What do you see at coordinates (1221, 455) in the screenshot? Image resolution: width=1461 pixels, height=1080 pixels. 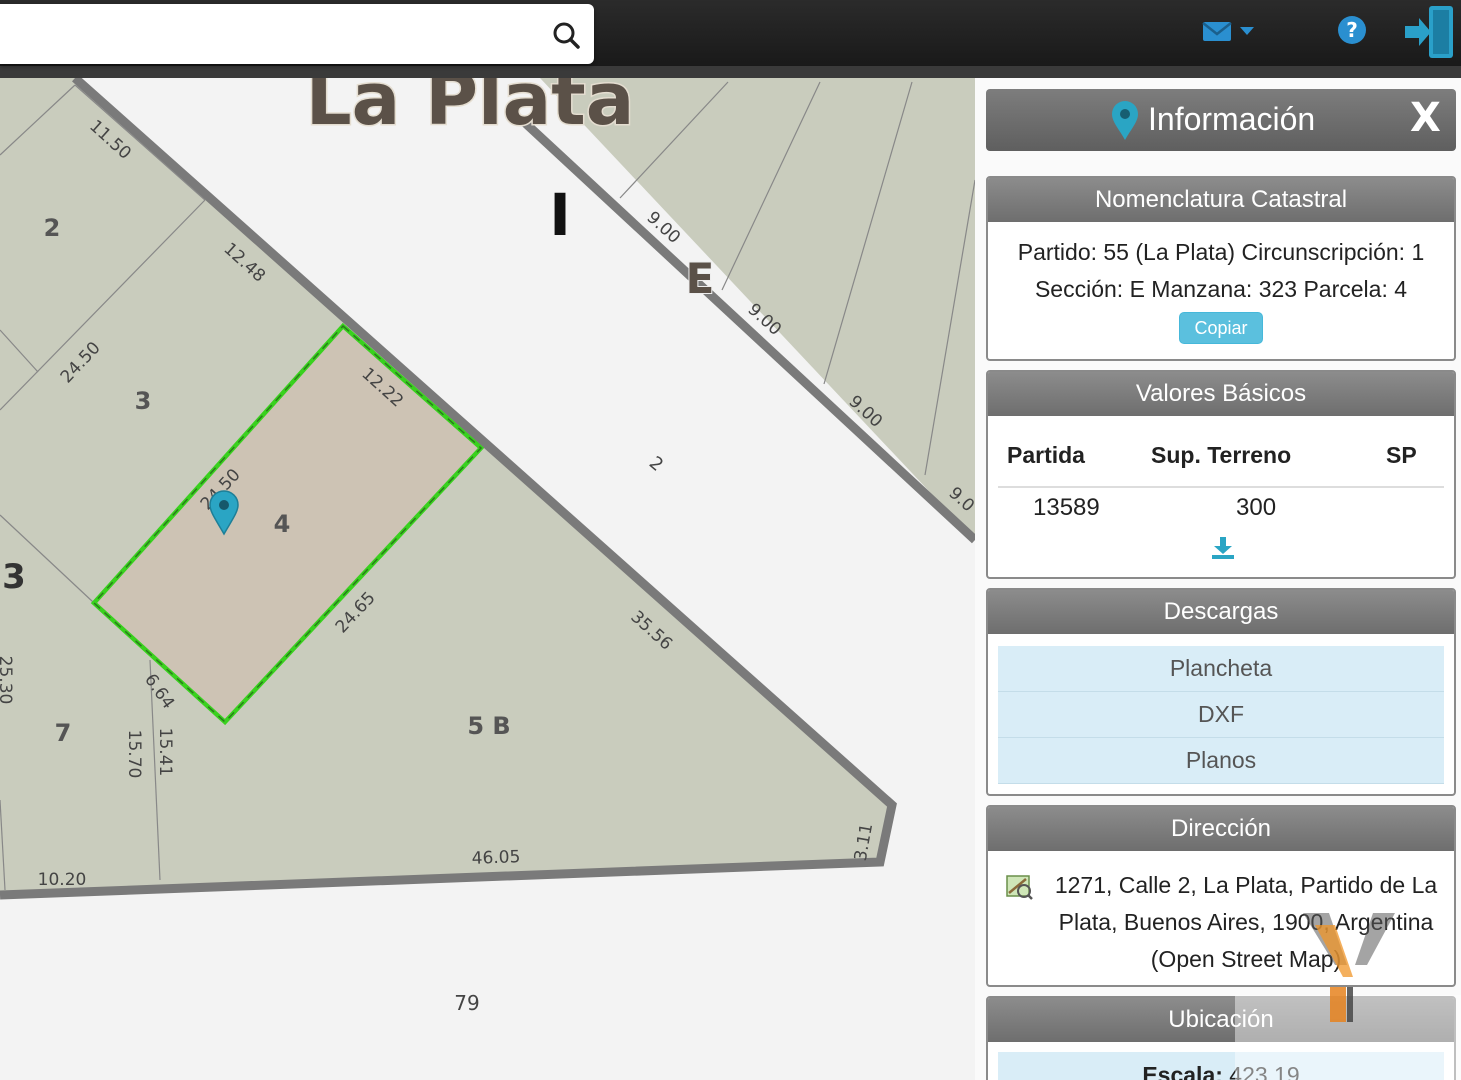 I see `column-header-superficie: Sup. Terreno` at bounding box center [1221, 455].